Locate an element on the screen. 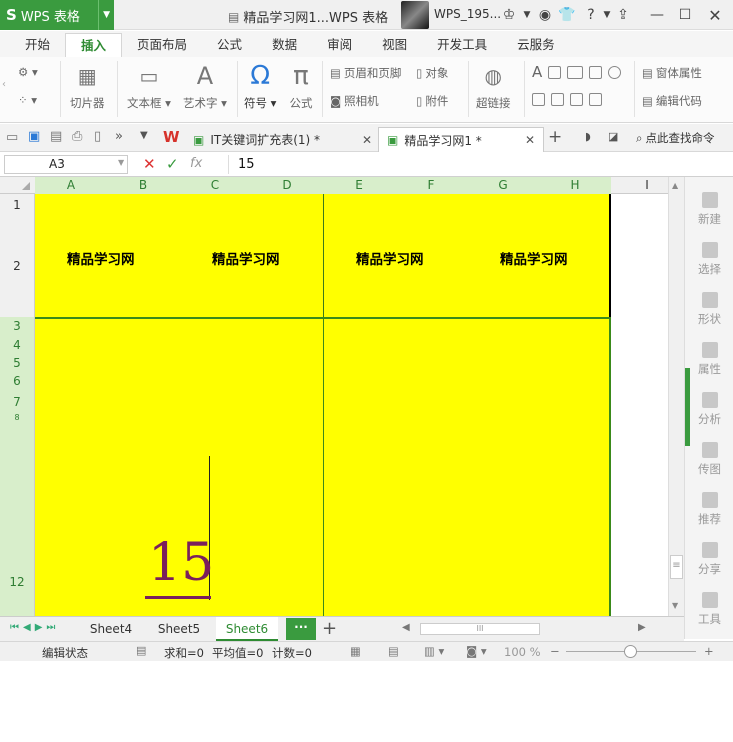 The width and height of the screenshot is (733, 742). page-layout-icon: ▤ is located at coordinates (393, 651).